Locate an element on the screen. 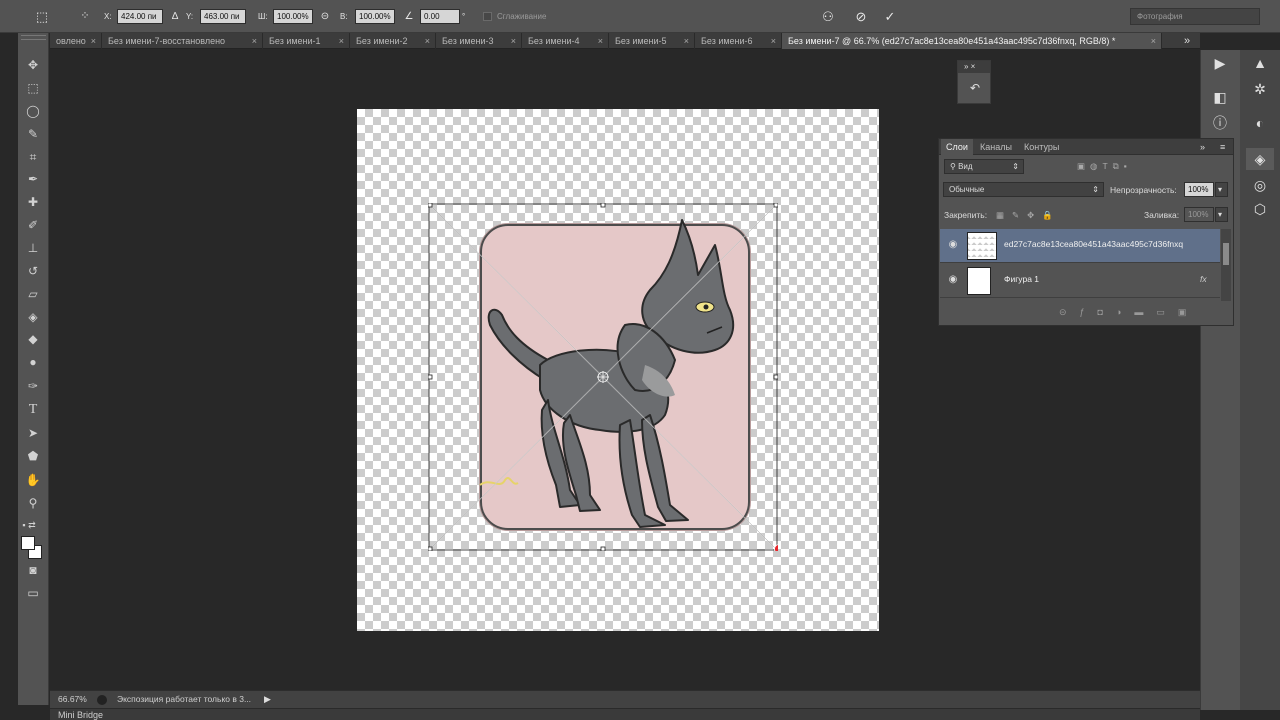  document-tab: Без имени-4 × is located at coordinates (565, 41).